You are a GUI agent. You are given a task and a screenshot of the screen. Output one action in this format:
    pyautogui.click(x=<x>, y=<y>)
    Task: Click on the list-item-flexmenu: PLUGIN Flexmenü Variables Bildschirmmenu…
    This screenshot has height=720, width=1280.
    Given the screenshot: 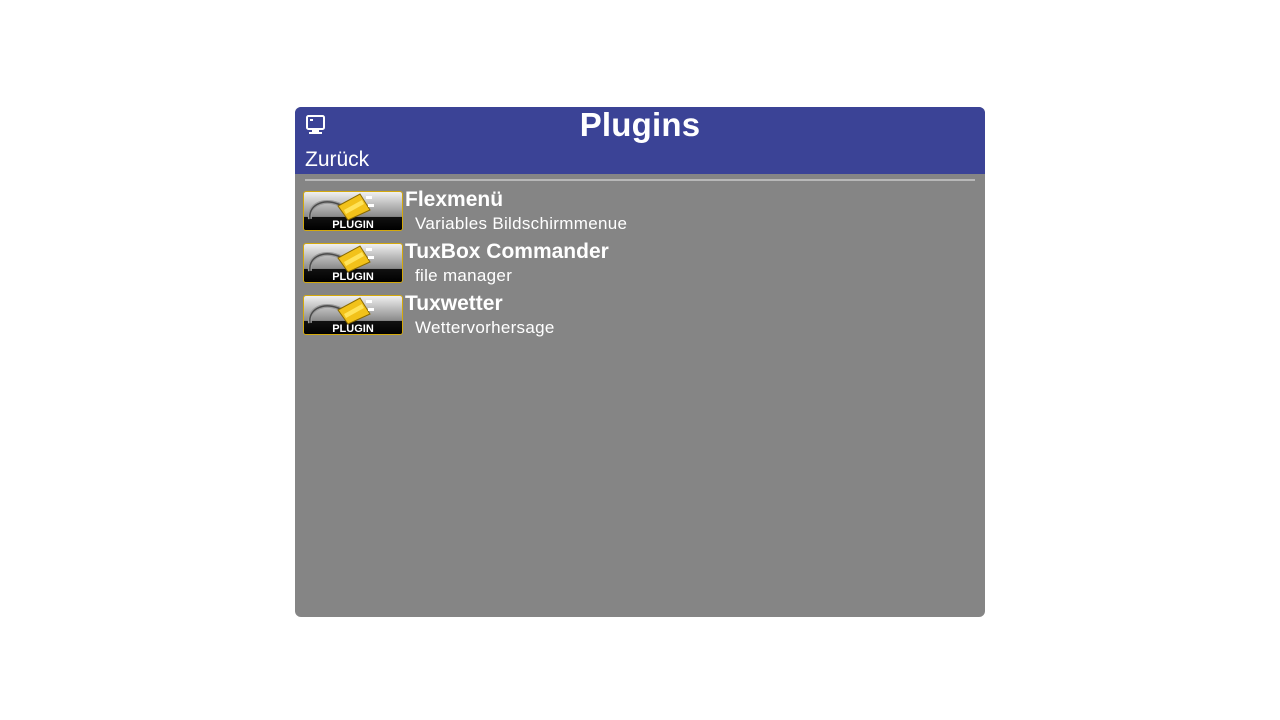 What is the action you would take?
    pyautogui.click(x=640, y=215)
    